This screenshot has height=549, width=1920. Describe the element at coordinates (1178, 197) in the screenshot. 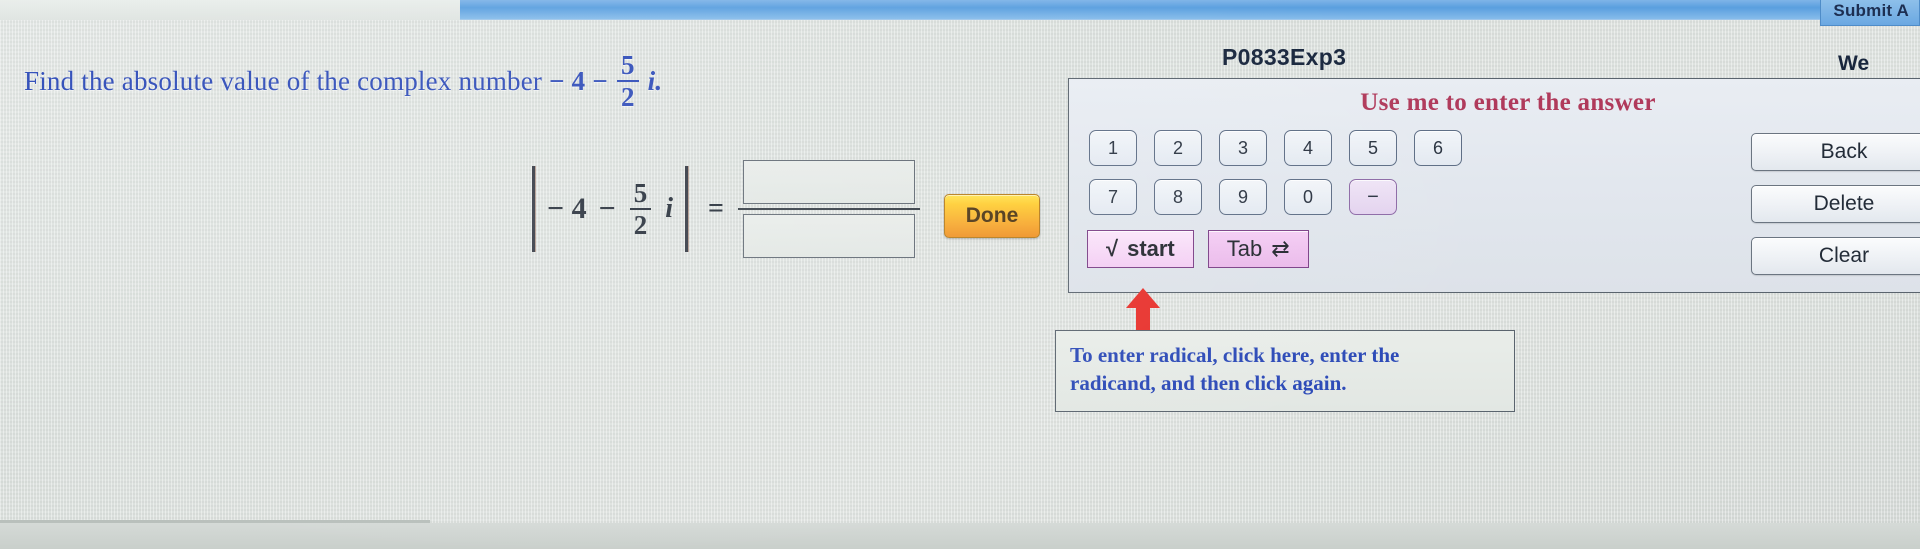

I see `key-8: 8` at that location.